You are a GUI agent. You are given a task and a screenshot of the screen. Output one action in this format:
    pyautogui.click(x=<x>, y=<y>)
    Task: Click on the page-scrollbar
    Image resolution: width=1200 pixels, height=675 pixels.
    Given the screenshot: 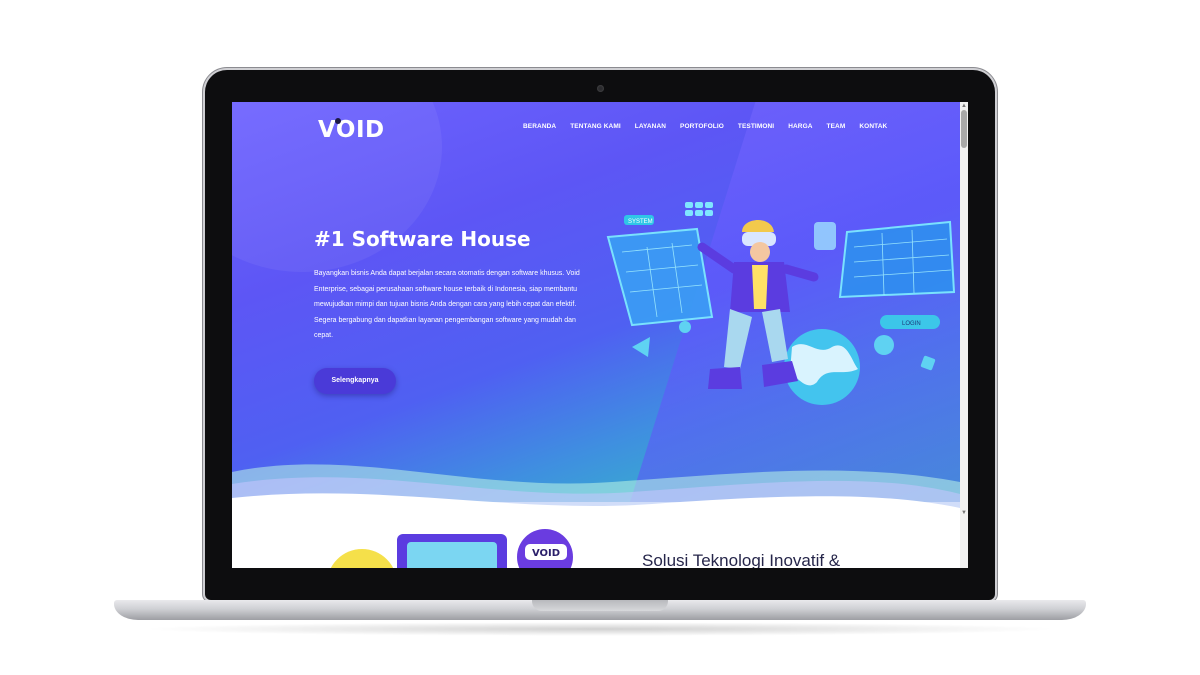 What is the action you would take?
    pyautogui.click(x=964, y=335)
    